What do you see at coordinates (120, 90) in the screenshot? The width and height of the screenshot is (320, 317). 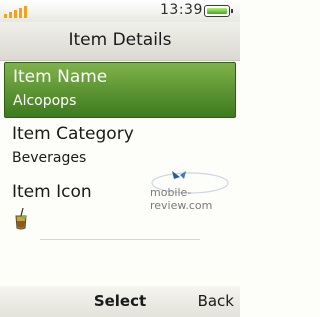 I see `item-name-row: Item Name Alcopops` at bounding box center [120, 90].